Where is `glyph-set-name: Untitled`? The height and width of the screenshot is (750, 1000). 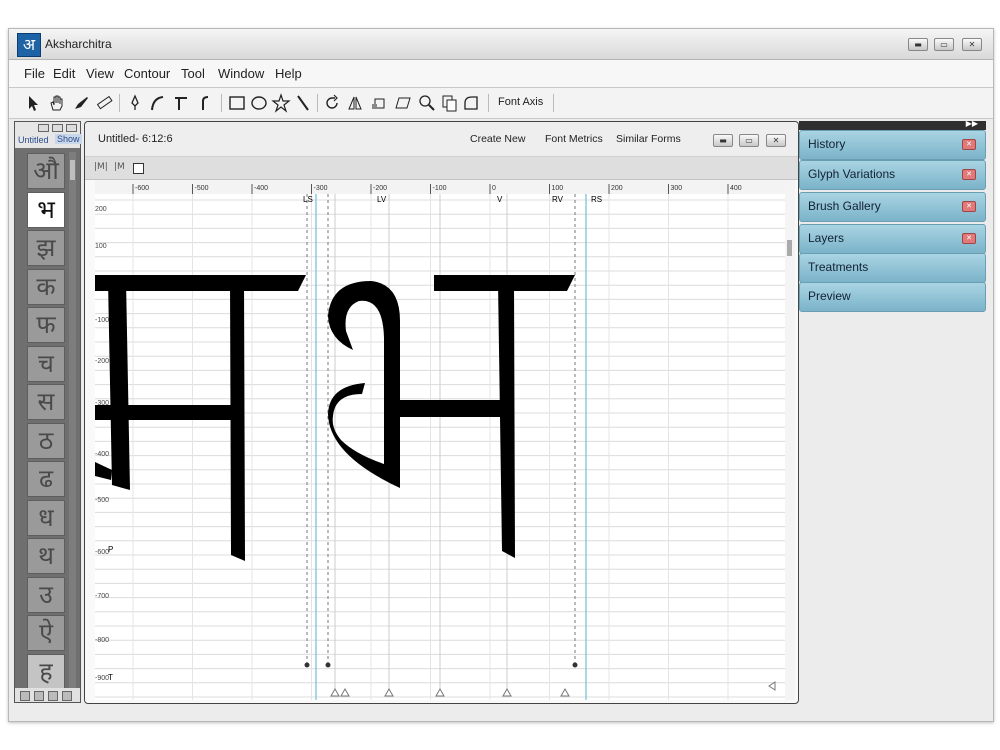 glyph-set-name: Untitled is located at coordinates (33, 140).